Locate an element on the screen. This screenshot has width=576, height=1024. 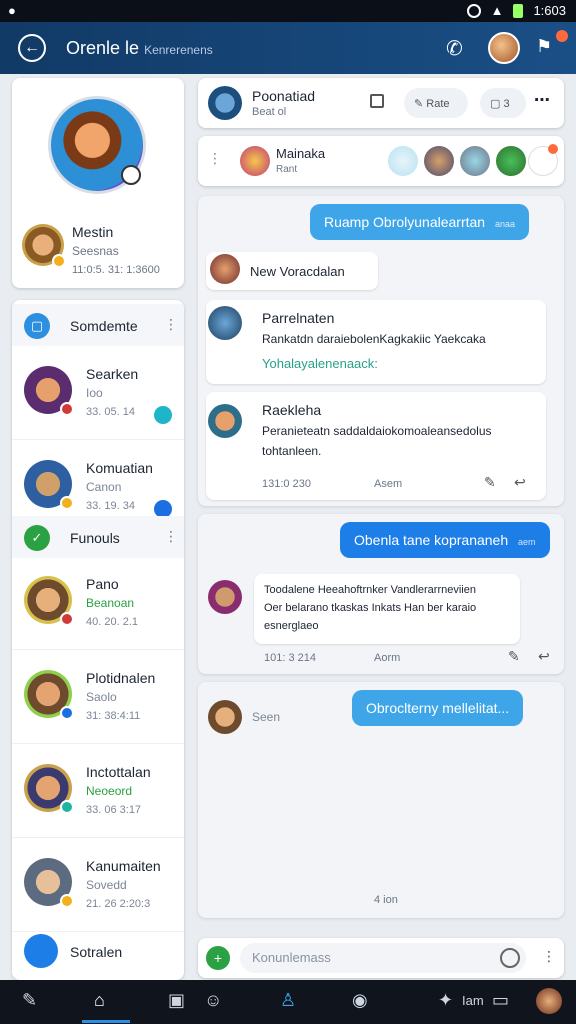
profile-card: Mestin Seesnas 11:0:5. 31: 1:3600 is located at coordinates (98, 183).